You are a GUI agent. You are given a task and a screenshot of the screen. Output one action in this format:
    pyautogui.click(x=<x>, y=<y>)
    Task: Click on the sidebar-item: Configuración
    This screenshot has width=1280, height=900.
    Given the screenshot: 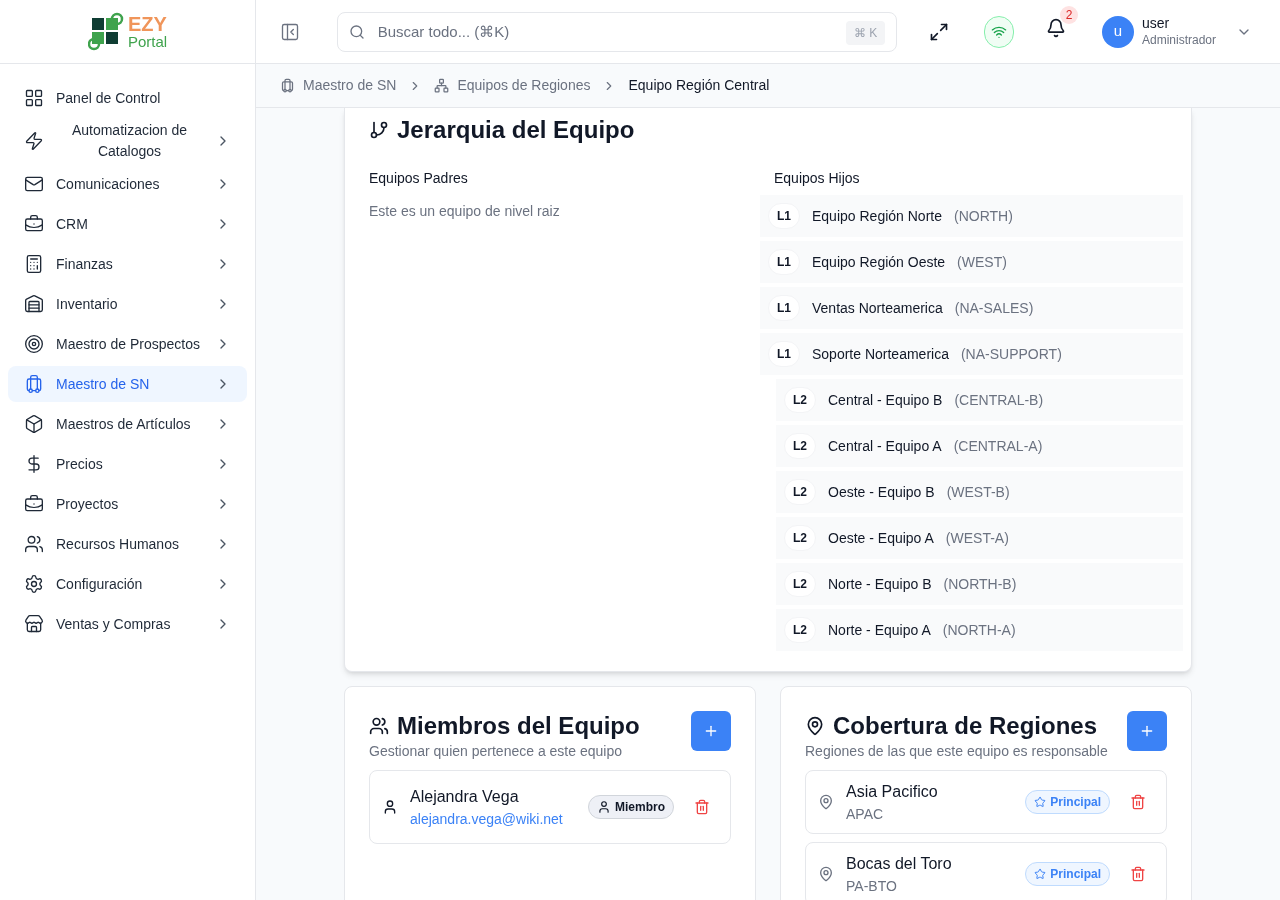 What is the action you would take?
    pyautogui.click(x=127, y=584)
    